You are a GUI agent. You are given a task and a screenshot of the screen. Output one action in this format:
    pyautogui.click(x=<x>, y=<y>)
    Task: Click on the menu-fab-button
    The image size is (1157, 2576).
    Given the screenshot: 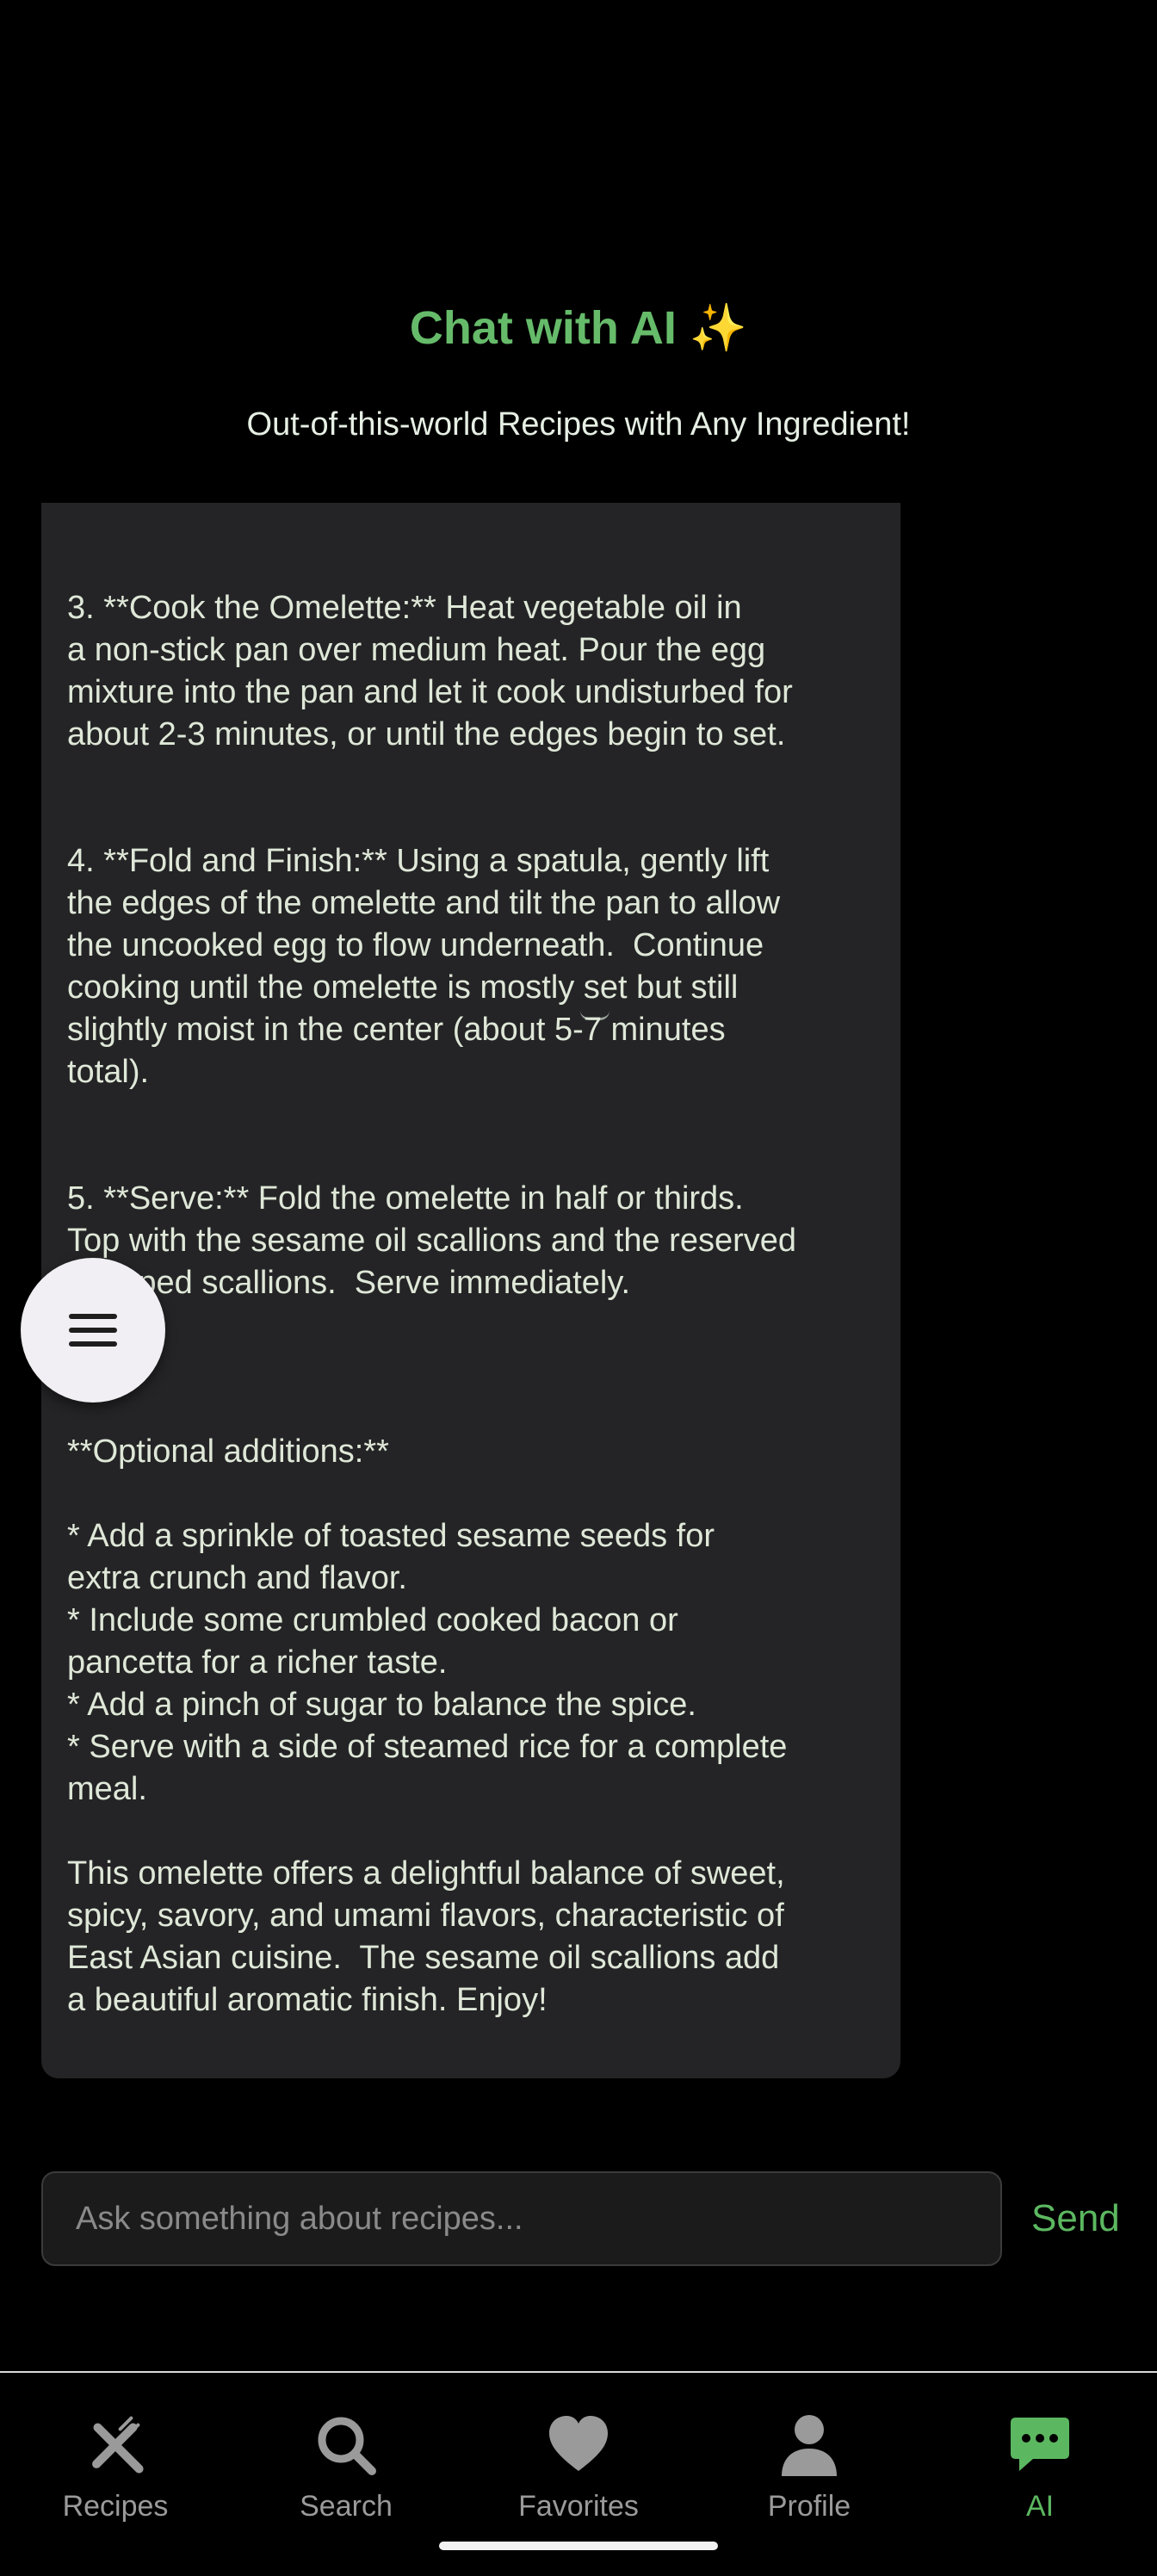 What is the action you would take?
    pyautogui.click(x=93, y=1331)
    